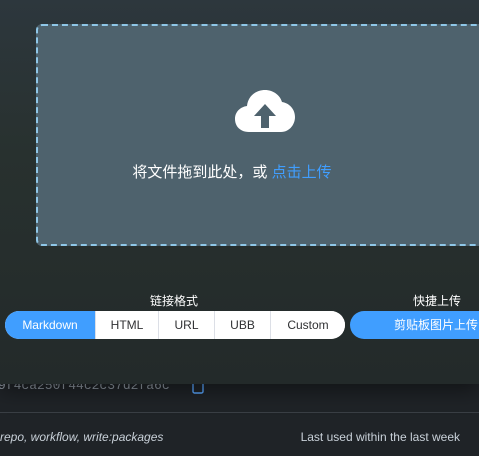  Describe the element at coordinates (126, 325) in the screenshot. I see `format-html-button: HTML` at that location.